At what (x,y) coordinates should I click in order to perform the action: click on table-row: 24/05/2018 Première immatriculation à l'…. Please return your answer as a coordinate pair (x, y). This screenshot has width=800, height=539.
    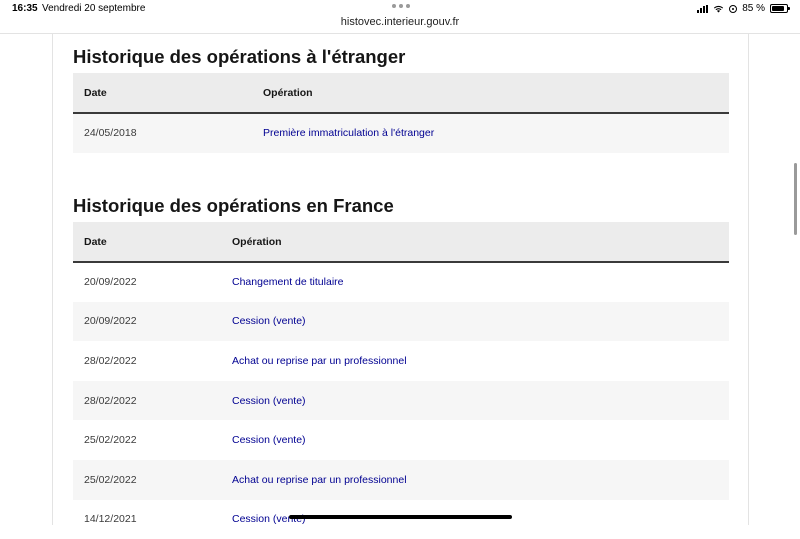
    Looking at the image, I should click on (401, 133).